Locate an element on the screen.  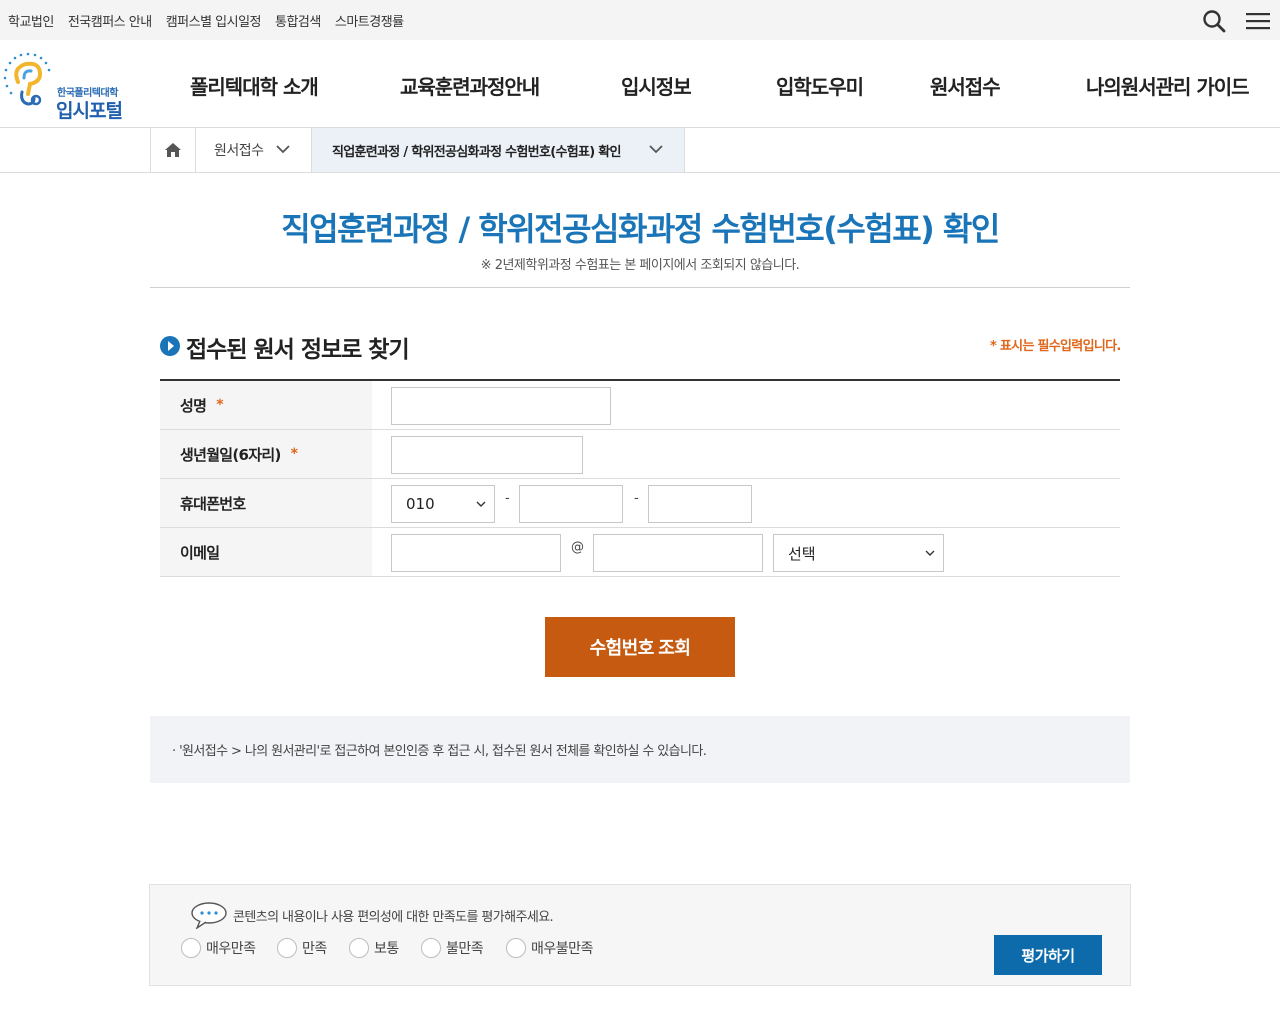
name-input is located at coordinates (501, 406).